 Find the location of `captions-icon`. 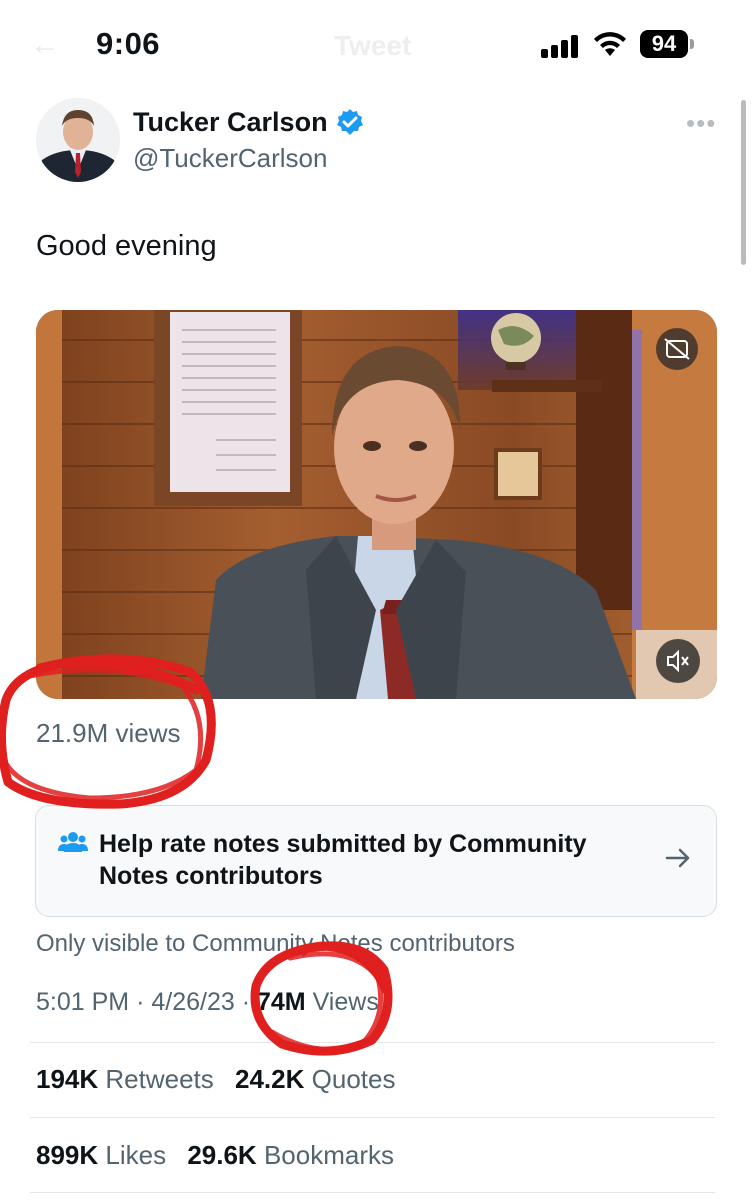

captions-icon is located at coordinates (677, 349).